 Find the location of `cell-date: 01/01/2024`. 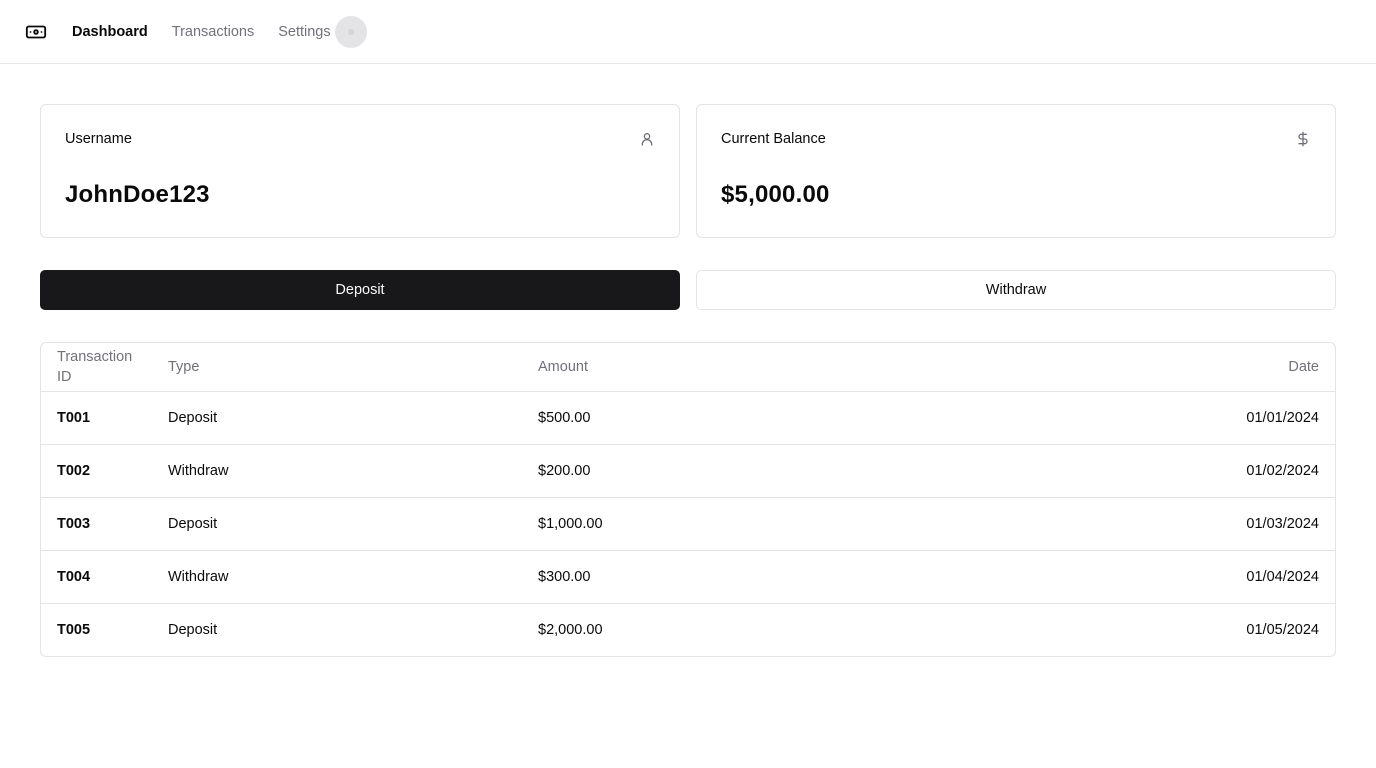

cell-date: 01/01/2024 is located at coordinates (1123, 418).